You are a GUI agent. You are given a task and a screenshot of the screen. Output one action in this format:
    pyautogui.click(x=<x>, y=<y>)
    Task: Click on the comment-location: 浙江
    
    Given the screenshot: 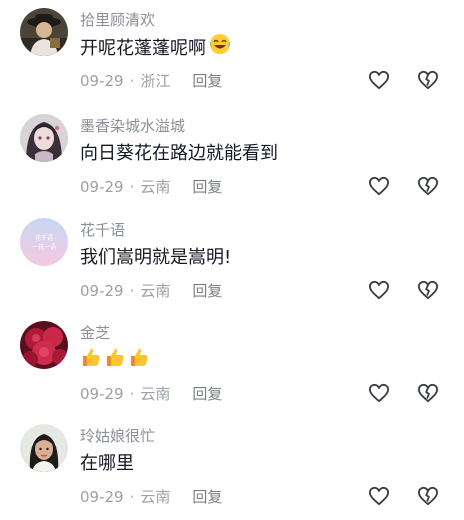 What is the action you would take?
    pyautogui.click(x=155, y=81)
    